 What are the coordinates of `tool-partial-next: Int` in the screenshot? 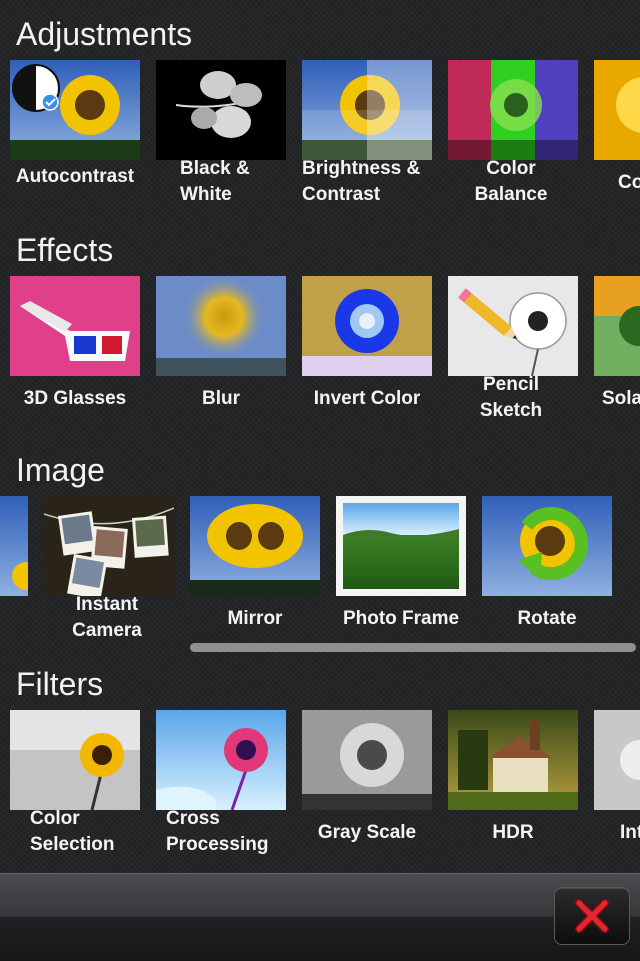 It's located at (617, 790).